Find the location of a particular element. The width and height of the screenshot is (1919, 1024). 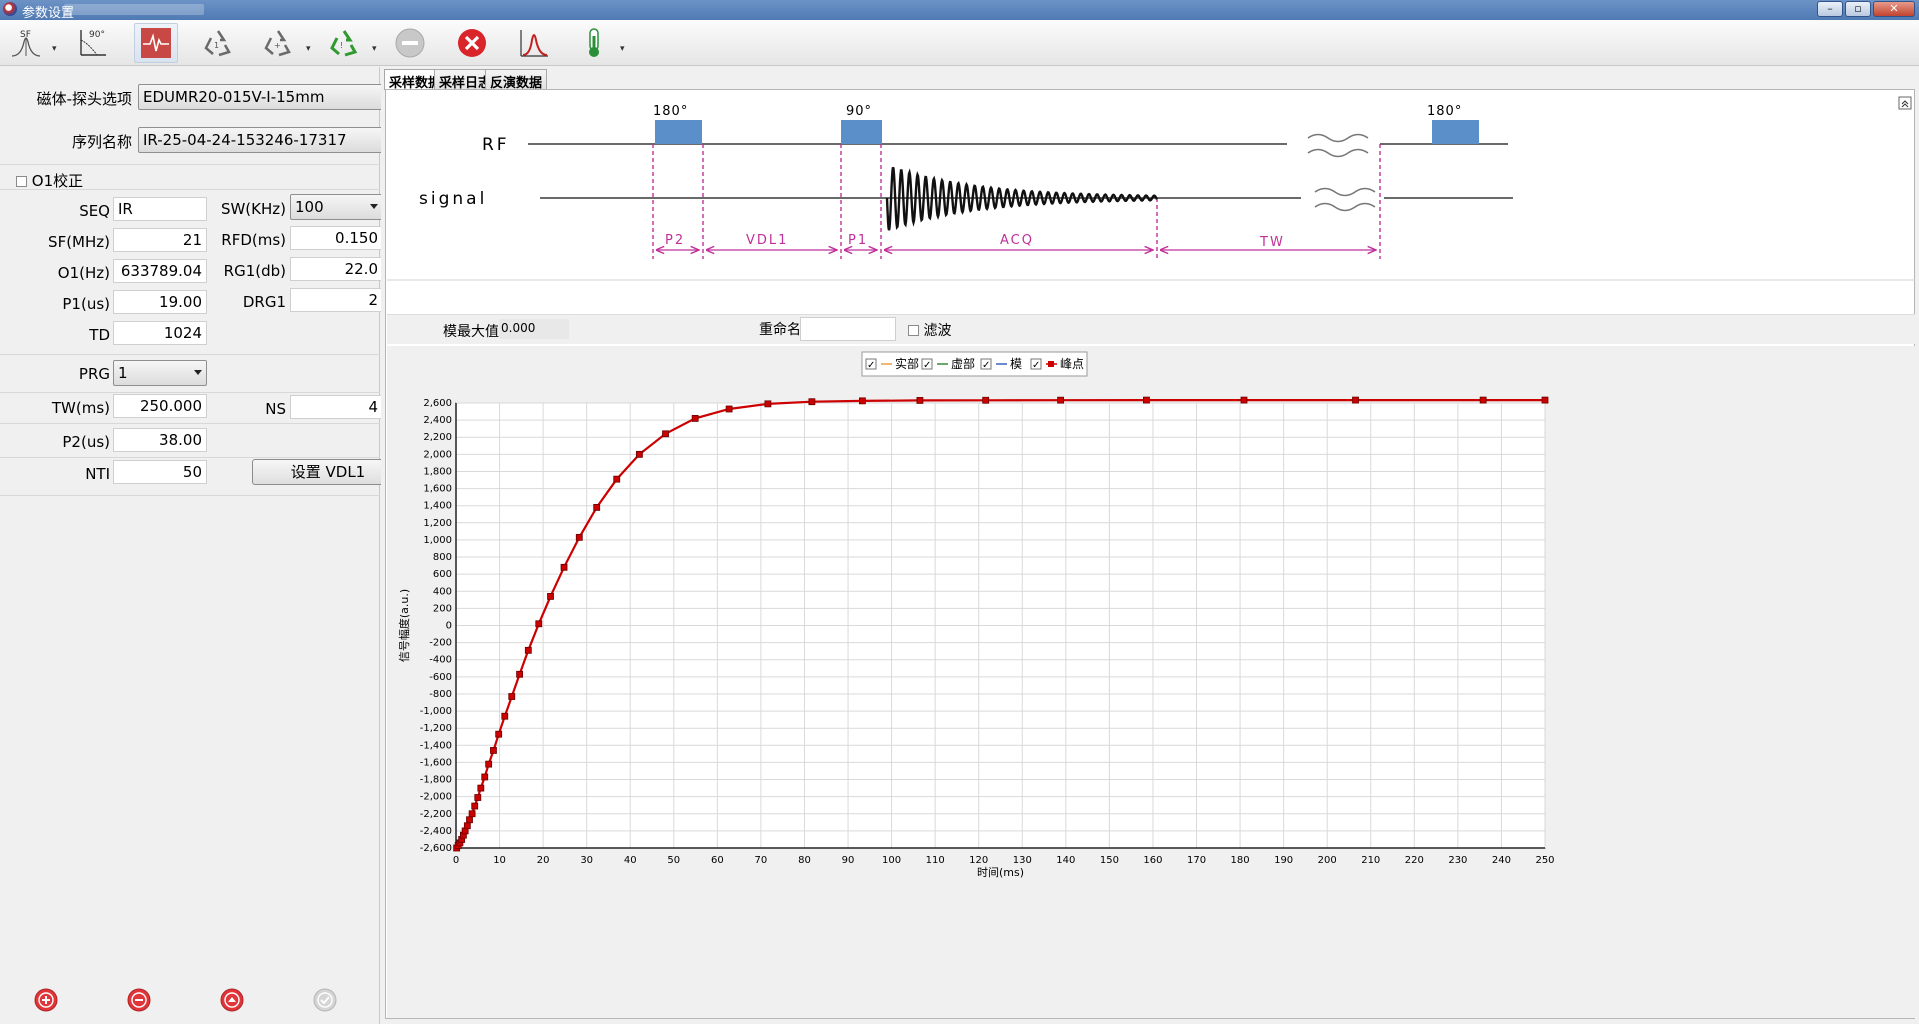

minimize-button: – is located at coordinates (1830, 9).